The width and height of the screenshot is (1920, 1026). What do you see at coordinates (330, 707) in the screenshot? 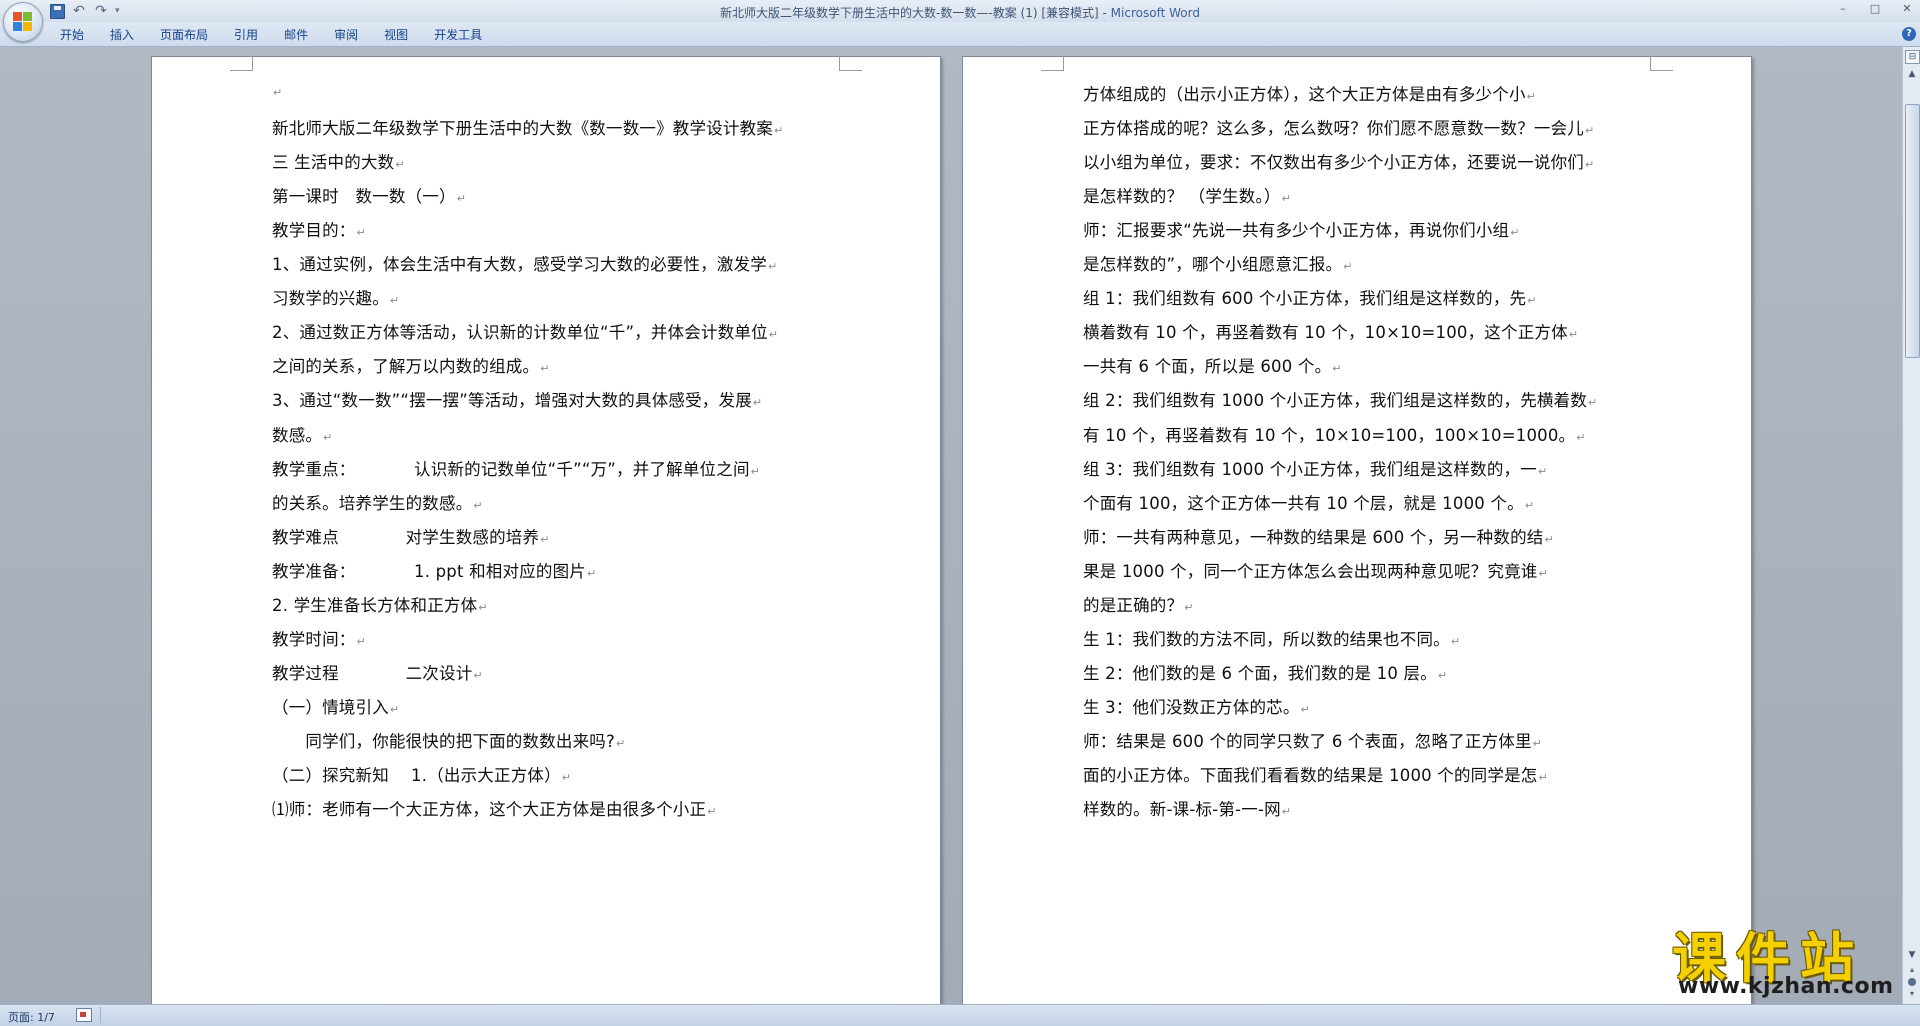
I see `line-text: （一）情境引入` at bounding box center [330, 707].